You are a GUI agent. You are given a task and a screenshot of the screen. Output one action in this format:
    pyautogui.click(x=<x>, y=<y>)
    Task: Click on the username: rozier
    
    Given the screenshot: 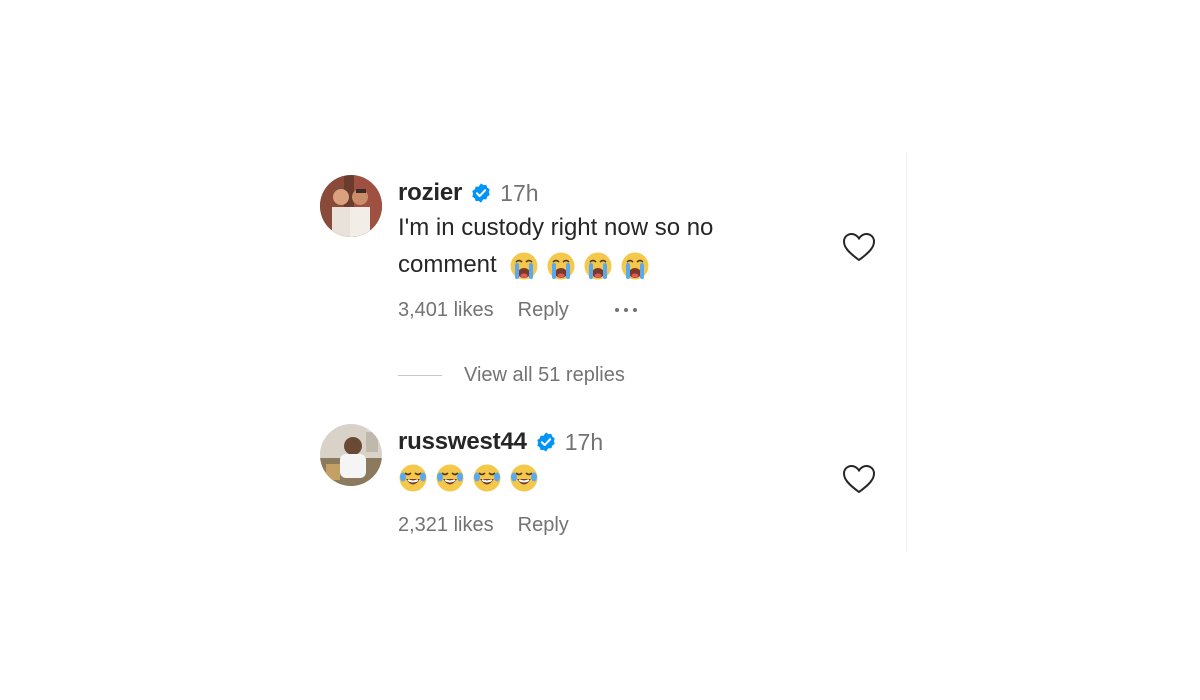 What is the action you would take?
    pyautogui.click(x=430, y=193)
    